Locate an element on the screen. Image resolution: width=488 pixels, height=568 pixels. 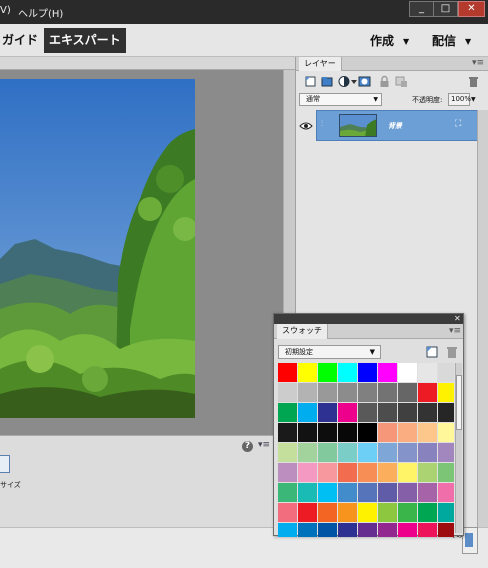
layers-scrollbar is located at coordinates (482, 318).